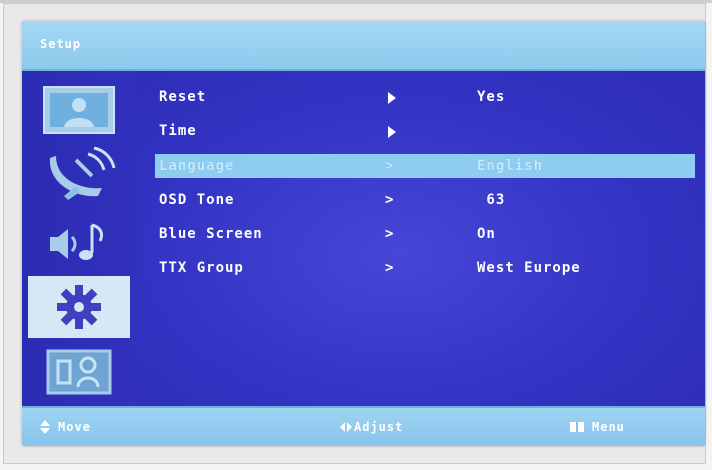 This screenshot has height=470, width=712. I want to click on move-hint: Move, so click(65, 427).